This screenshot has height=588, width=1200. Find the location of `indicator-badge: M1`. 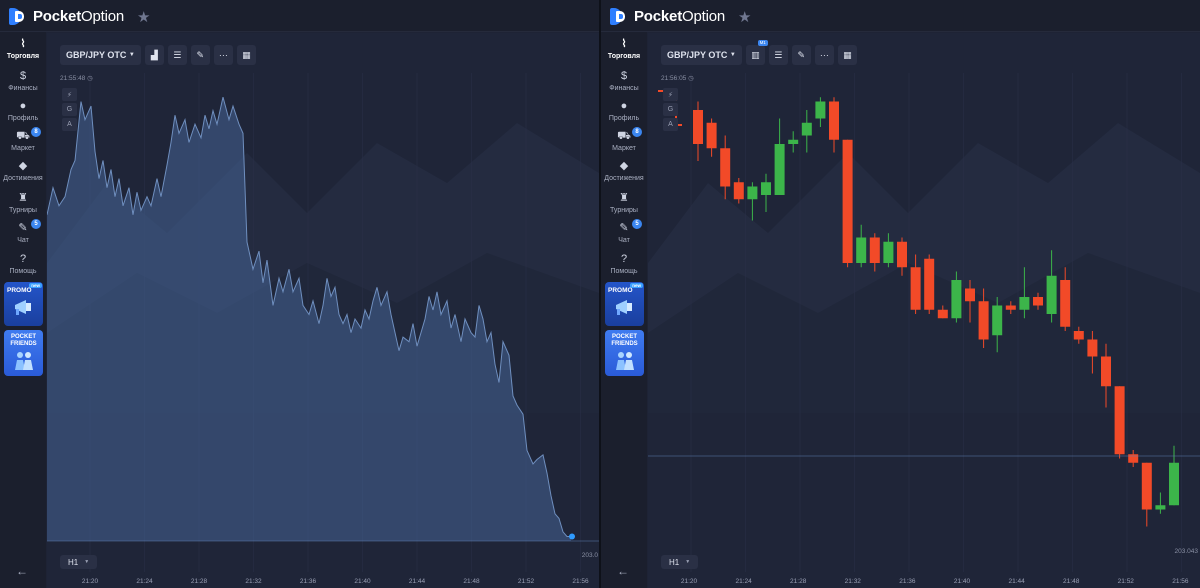

indicator-badge: M1 is located at coordinates (762, 43).